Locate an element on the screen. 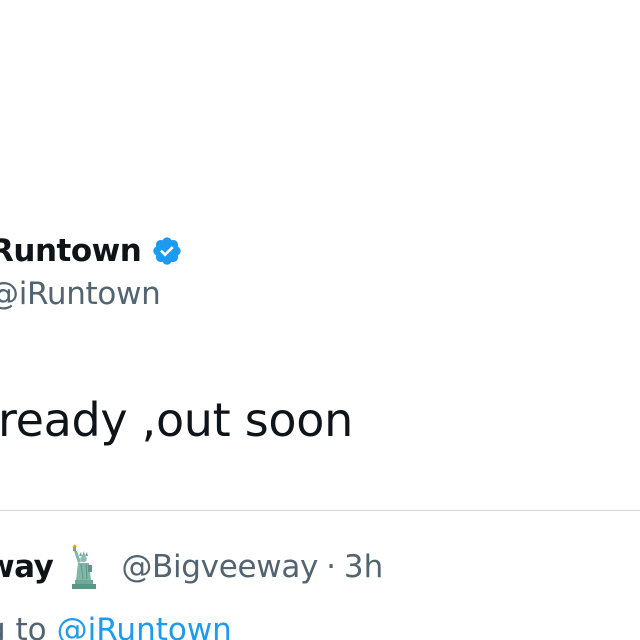 This screenshot has width=640, height=640. replying-to-label: g to is located at coordinates (23, 626).